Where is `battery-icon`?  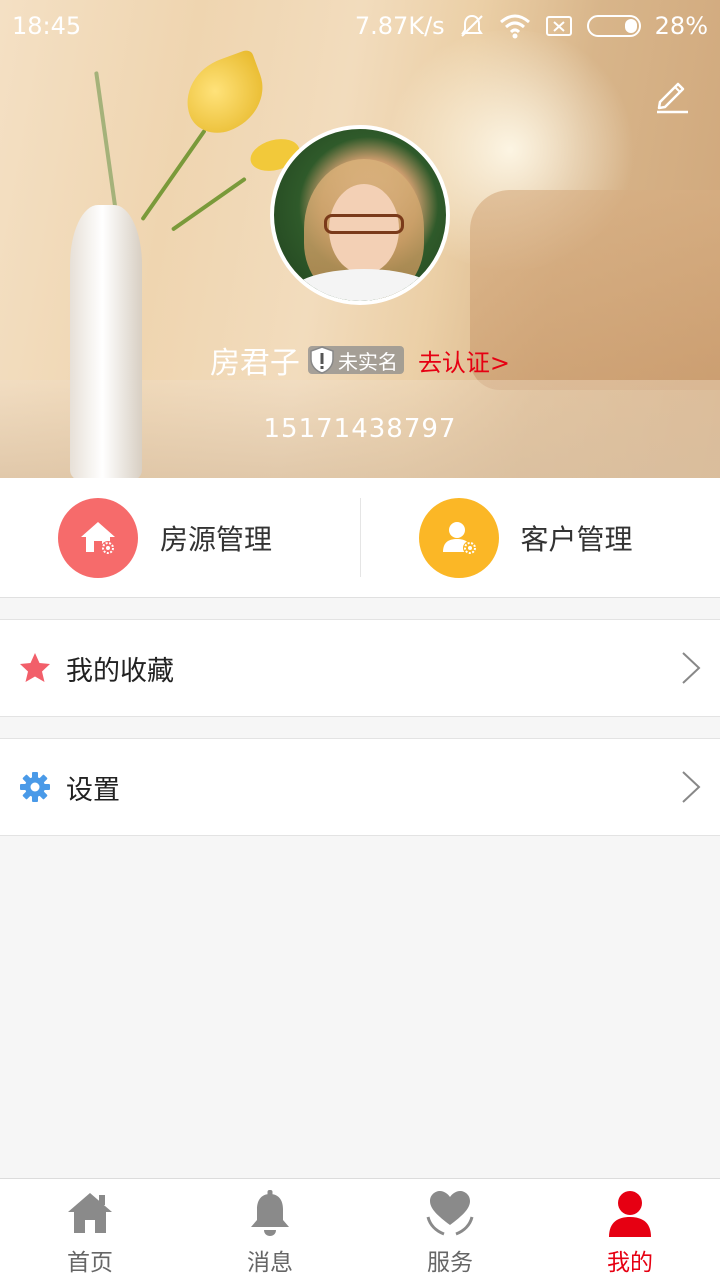 battery-icon is located at coordinates (613, 26).